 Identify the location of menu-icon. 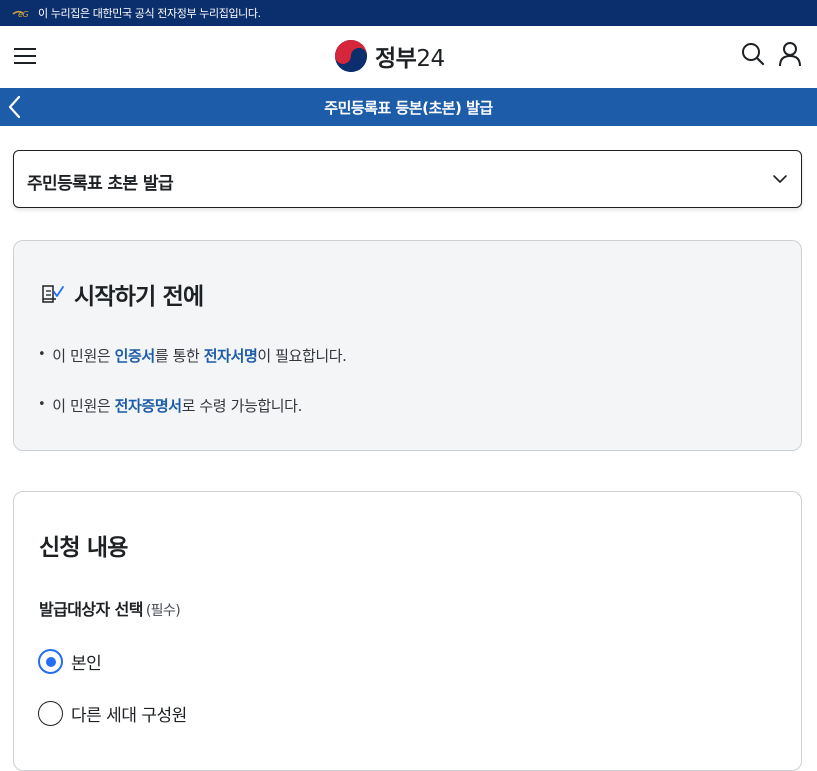
(25, 56).